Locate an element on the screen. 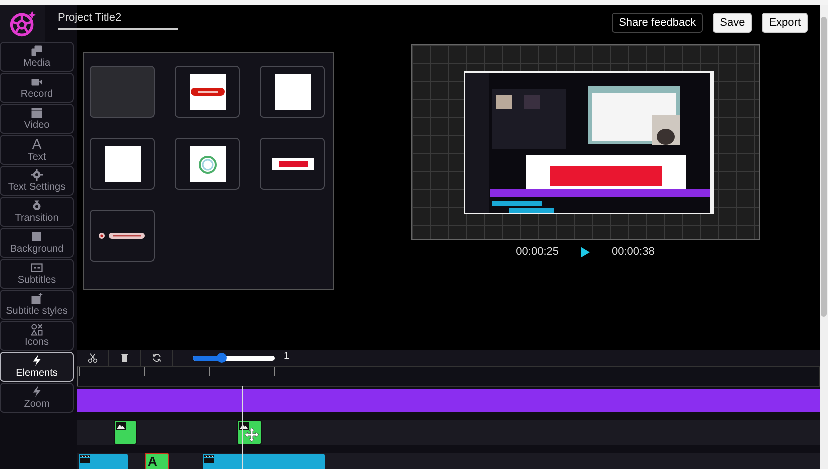 This screenshot has height=469, width=828. sidebar-item: Video is located at coordinates (37, 119).